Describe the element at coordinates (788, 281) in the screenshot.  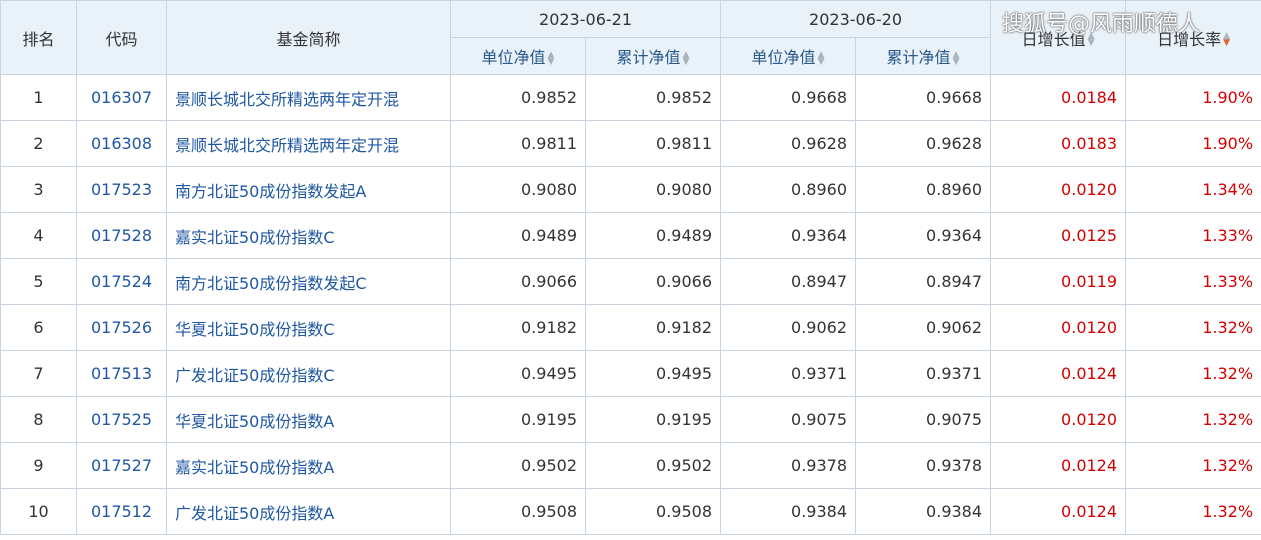
I see `unit-nav-cell: 0.8947` at that location.